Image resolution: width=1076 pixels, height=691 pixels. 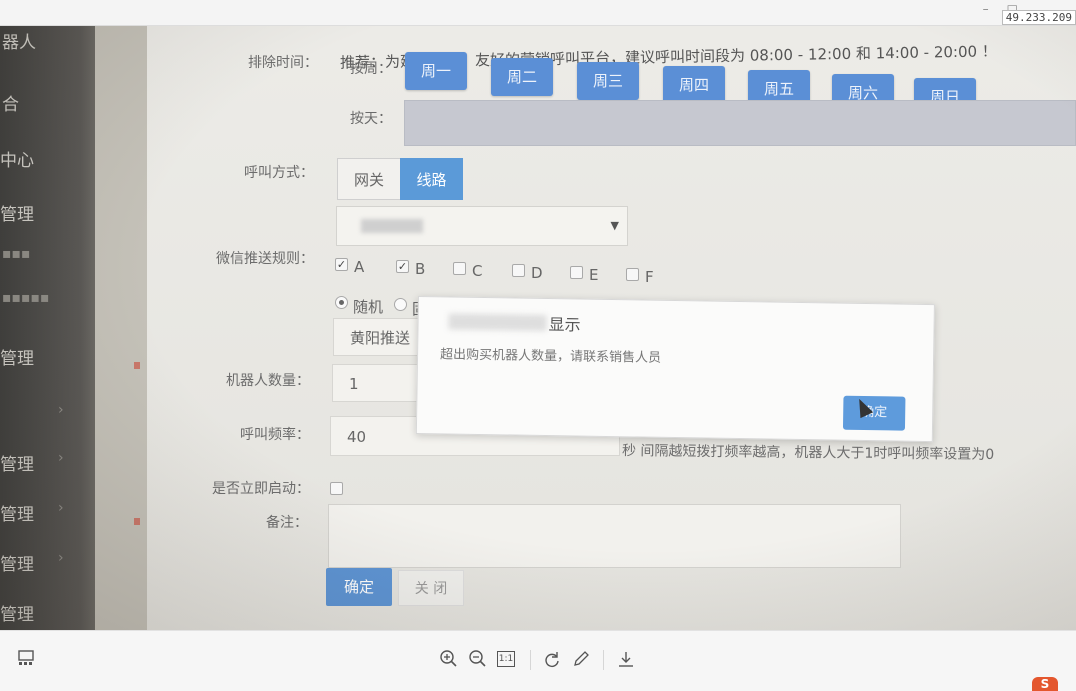 What do you see at coordinates (32, 512) in the screenshot?
I see `sidebar-item-manage-5: 管理 ›` at bounding box center [32, 512].